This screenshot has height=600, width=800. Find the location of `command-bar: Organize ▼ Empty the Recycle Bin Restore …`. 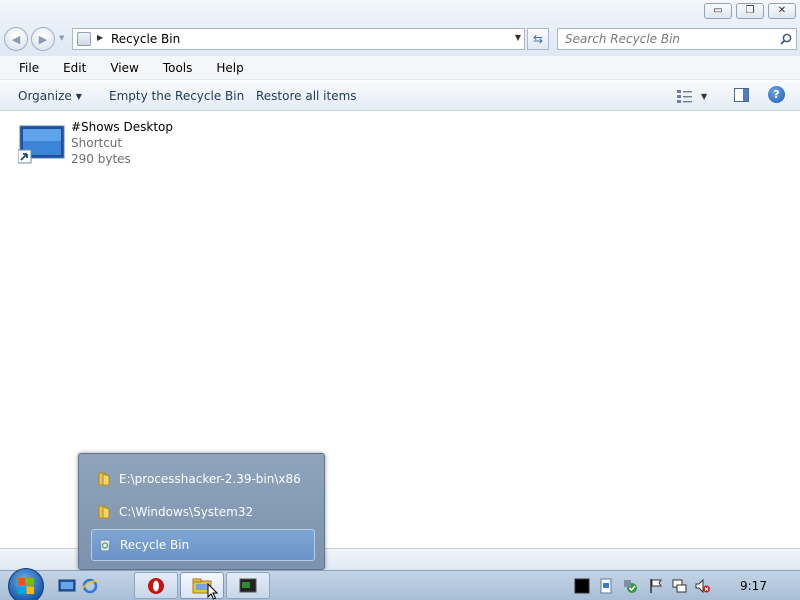

command-bar: Organize ▼ Empty the Recycle Bin Restore … is located at coordinates (400, 96).